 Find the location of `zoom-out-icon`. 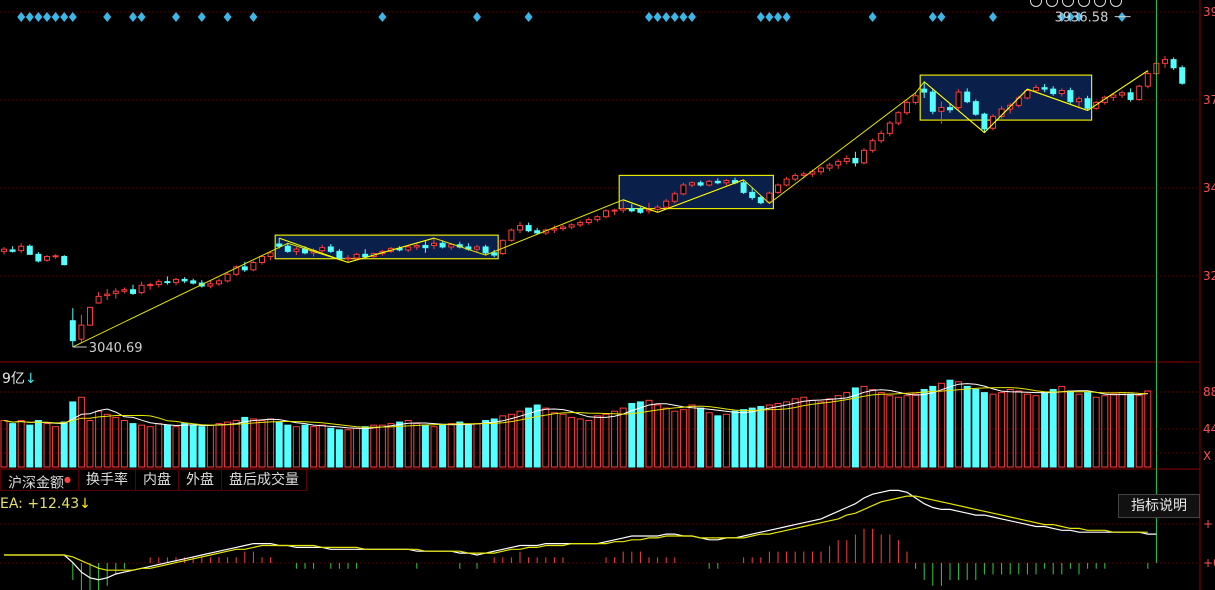

zoom-out-icon is located at coordinates (1116, 3).